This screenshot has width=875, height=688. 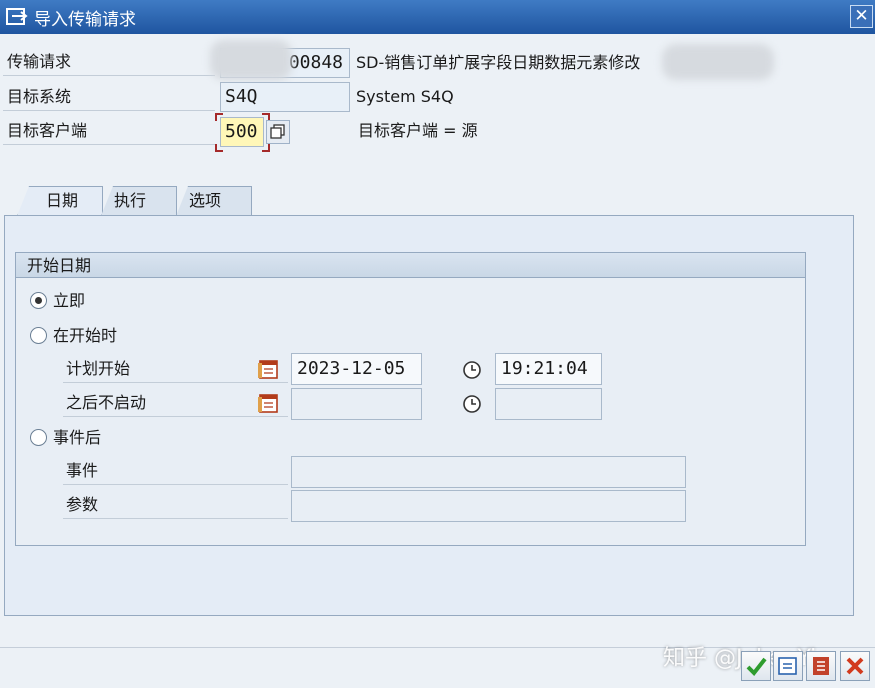 I want to click on tab-options-label: 选项, so click(x=205, y=200).